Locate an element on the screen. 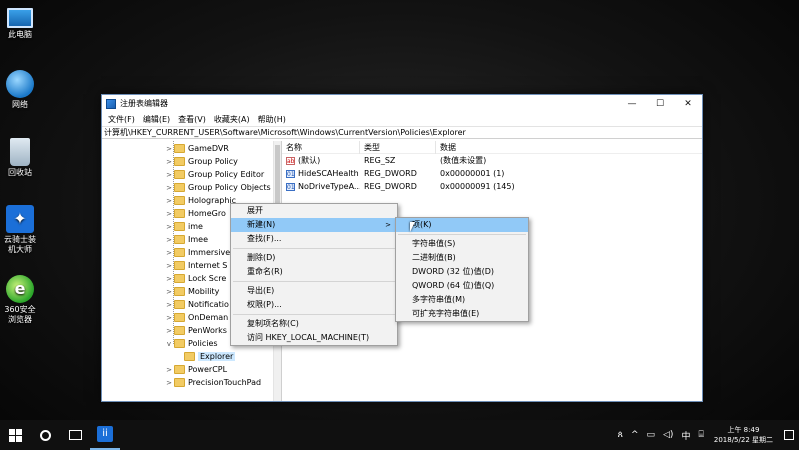 The image size is (799, 450). tree-item-group-policy-objects: > Group Policy Objects is located at coordinates (217, 187).